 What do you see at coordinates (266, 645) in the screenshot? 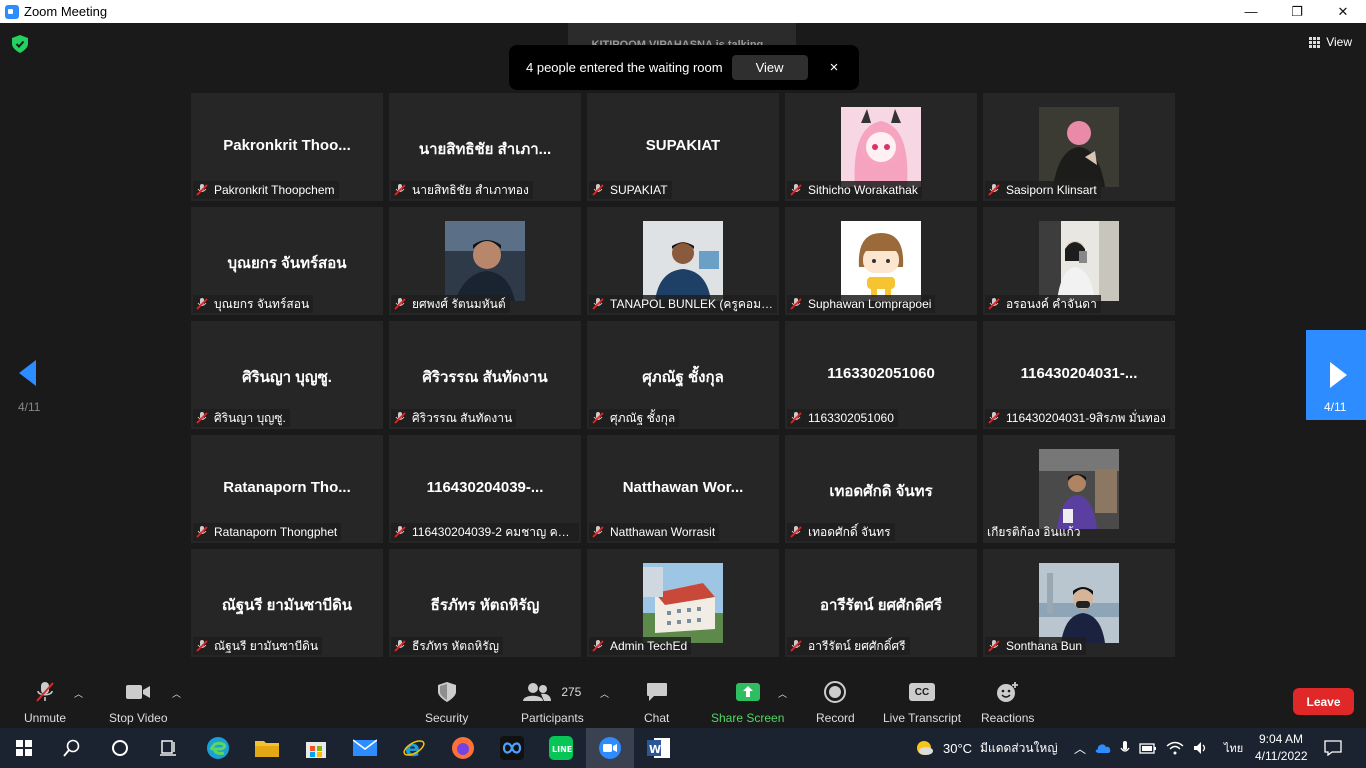
I see `participant-name: ณัฐนรี ยามันซาบีดิน` at bounding box center [266, 645].